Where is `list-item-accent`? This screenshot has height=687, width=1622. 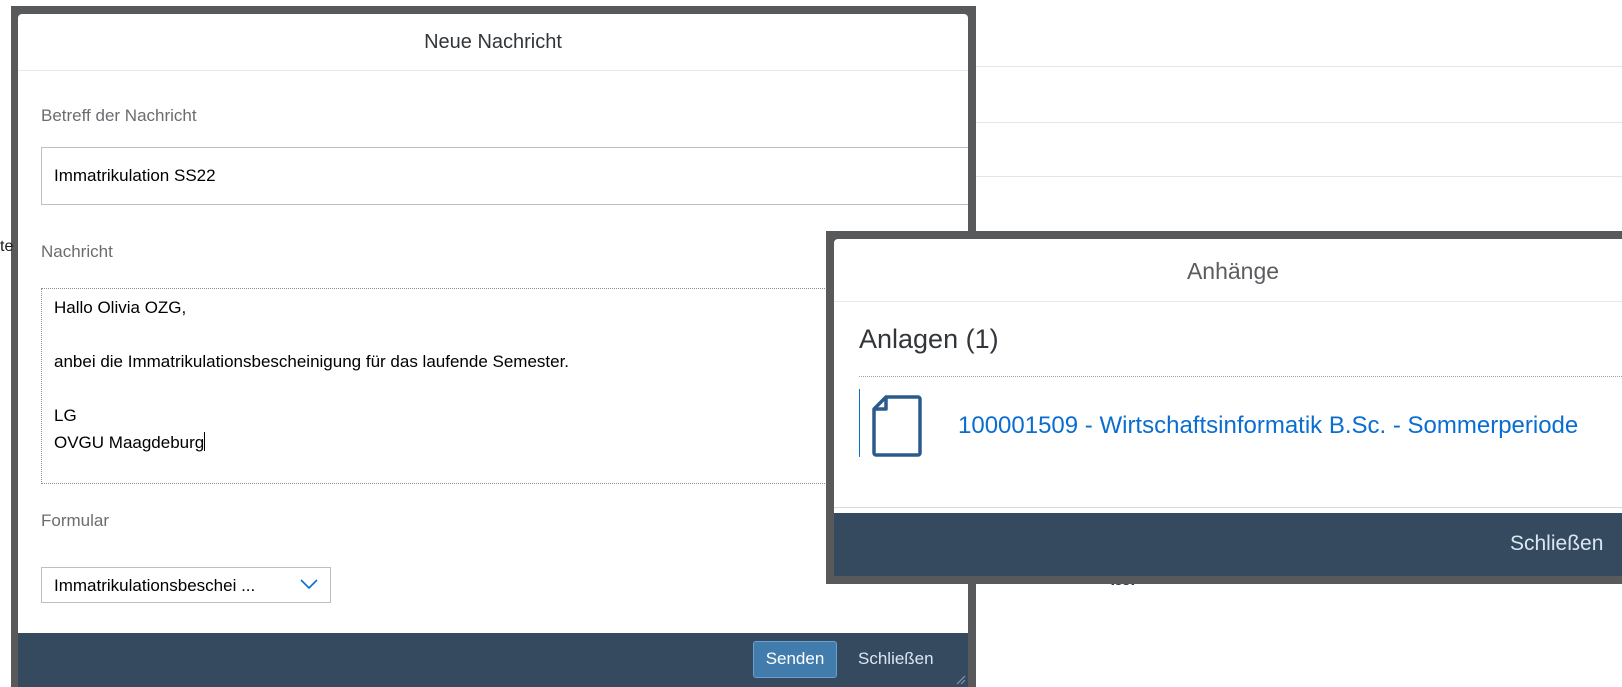 list-item-accent is located at coordinates (859, 423).